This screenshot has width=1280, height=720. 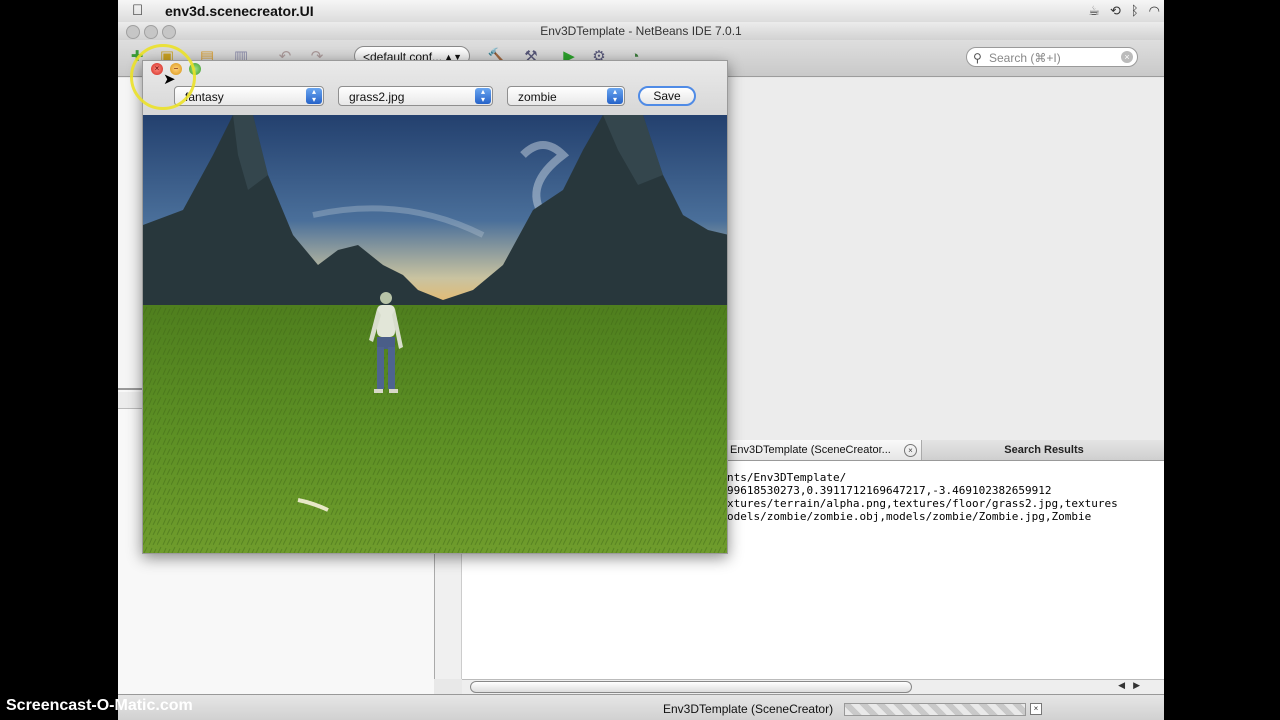 What do you see at coordinates (1124, 11) in the screenshot?
I see `system-tray: ☕ ⟲ ᛒ ◠` at bounding box center [1124, 11].